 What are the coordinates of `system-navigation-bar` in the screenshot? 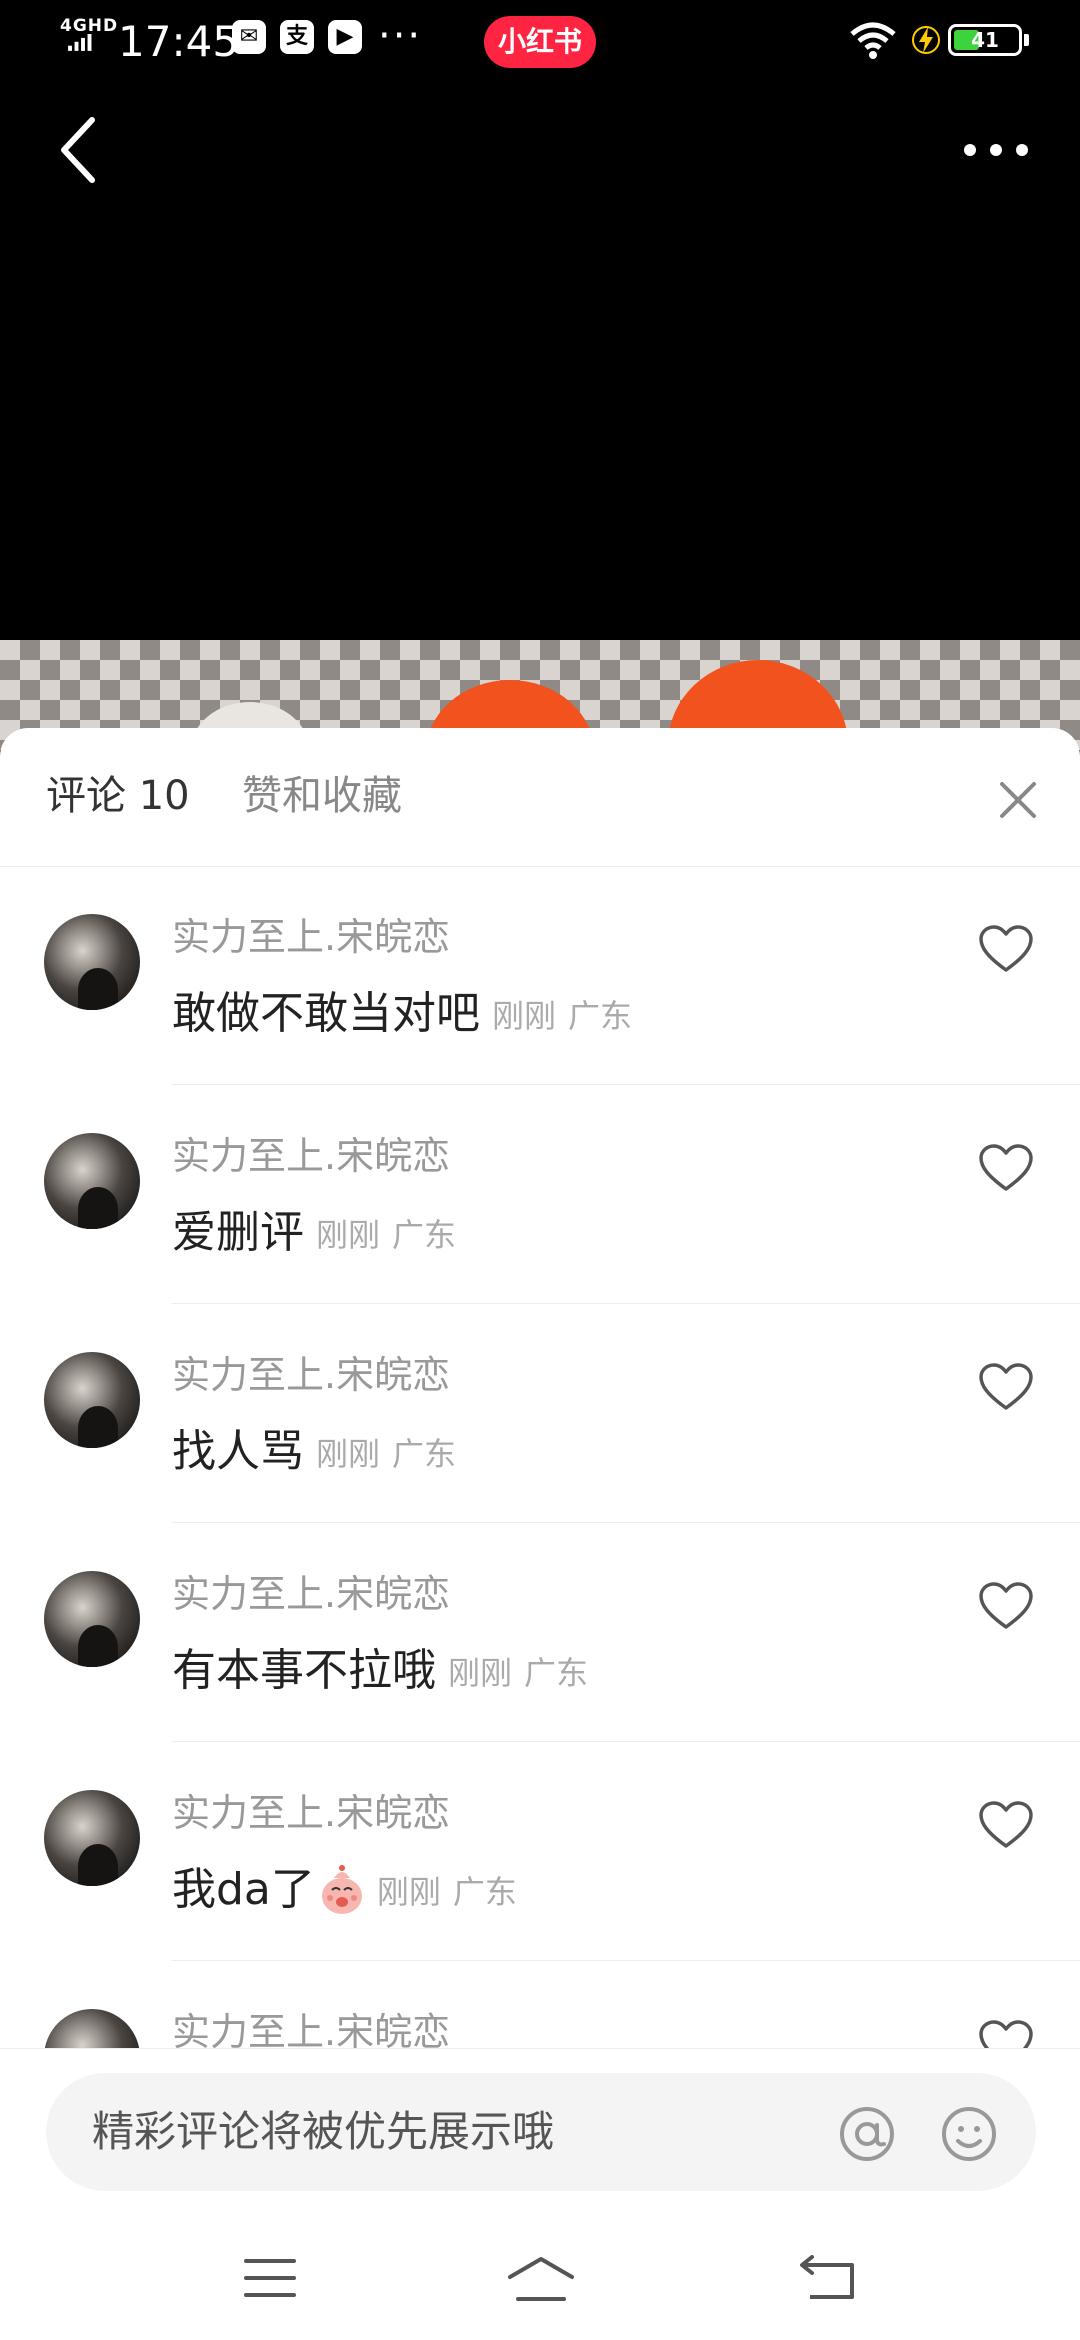 It's located at (540, 2282).